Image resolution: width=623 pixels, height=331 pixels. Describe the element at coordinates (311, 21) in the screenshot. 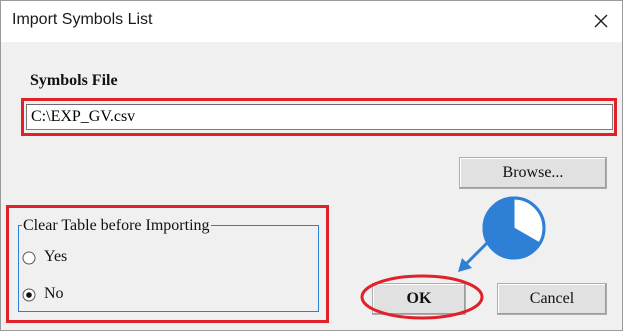

I see `title-bar: Import Symbols List` at that location.